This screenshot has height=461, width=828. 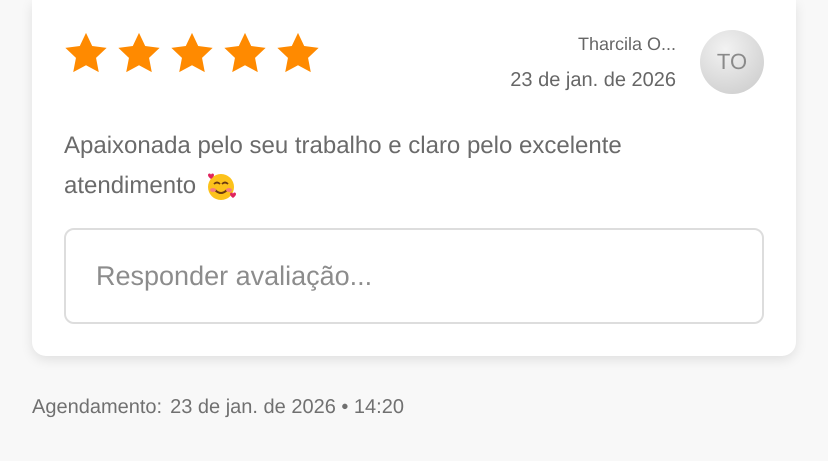 What do you see at coordinates (732, 62) in the screenshot?
I see `avatar: TO` at bounding box center [732, 62].